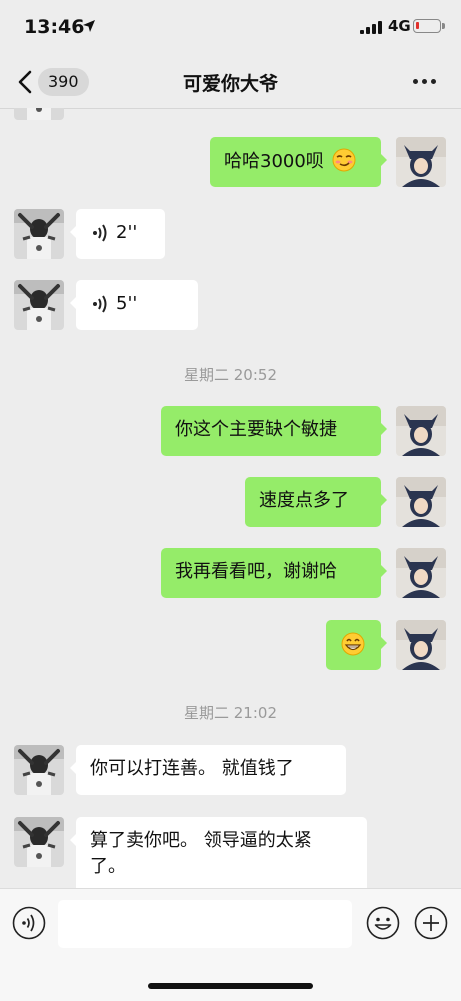 The height and width of the screenshot is (1001, 461). I want to click on chat-bubble: 速度点多了, so click(316, 502).